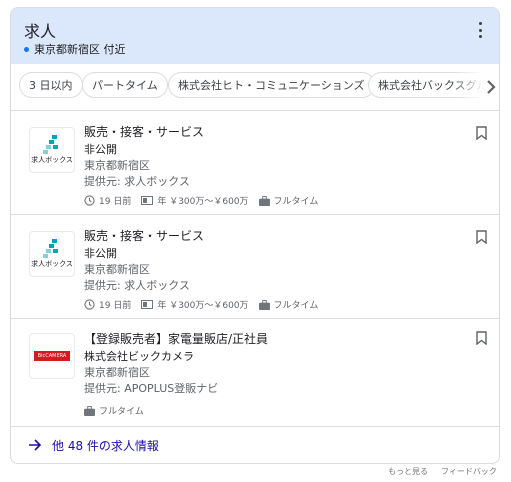 This screenshot has width=511, height=482. What do you see at coordinates (40, 31) in the screenshot?
I see `jobs-title: 求人` at bounding box center [40, 31].